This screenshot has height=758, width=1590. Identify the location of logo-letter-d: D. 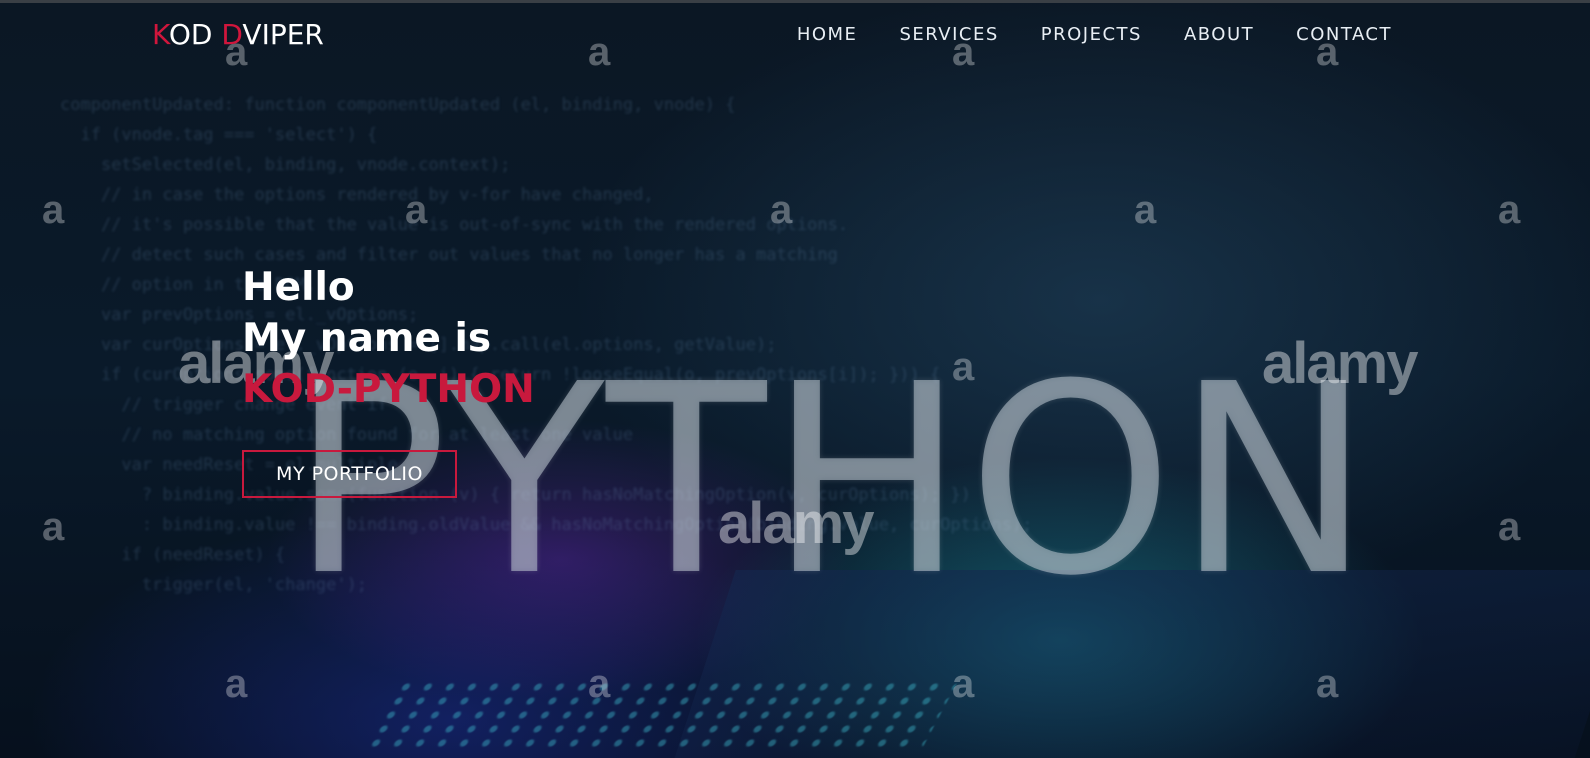
(232, 34).